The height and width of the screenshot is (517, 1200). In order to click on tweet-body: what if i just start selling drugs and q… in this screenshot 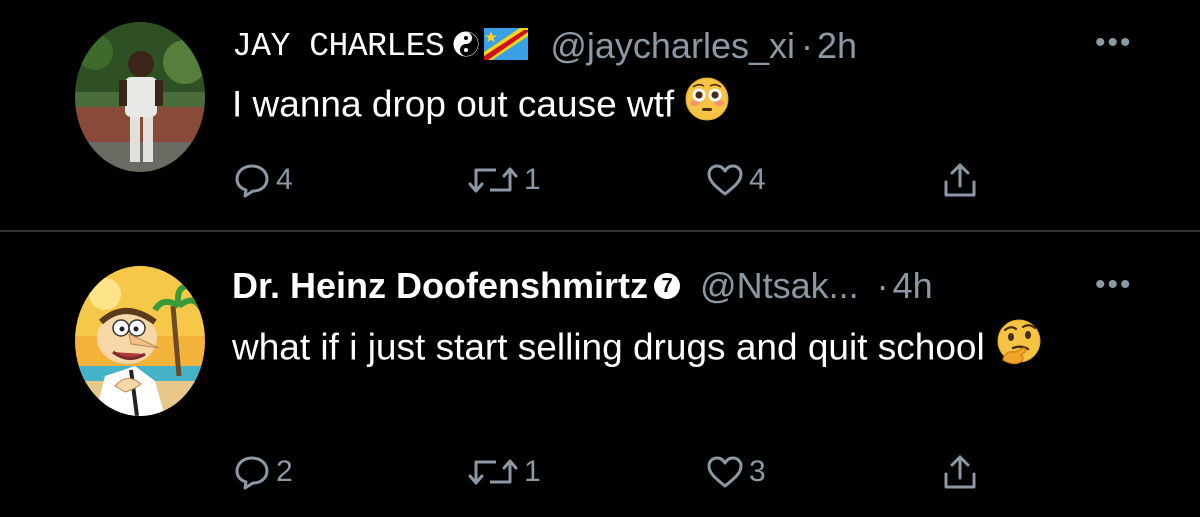, I will do `click(608, 347)`.